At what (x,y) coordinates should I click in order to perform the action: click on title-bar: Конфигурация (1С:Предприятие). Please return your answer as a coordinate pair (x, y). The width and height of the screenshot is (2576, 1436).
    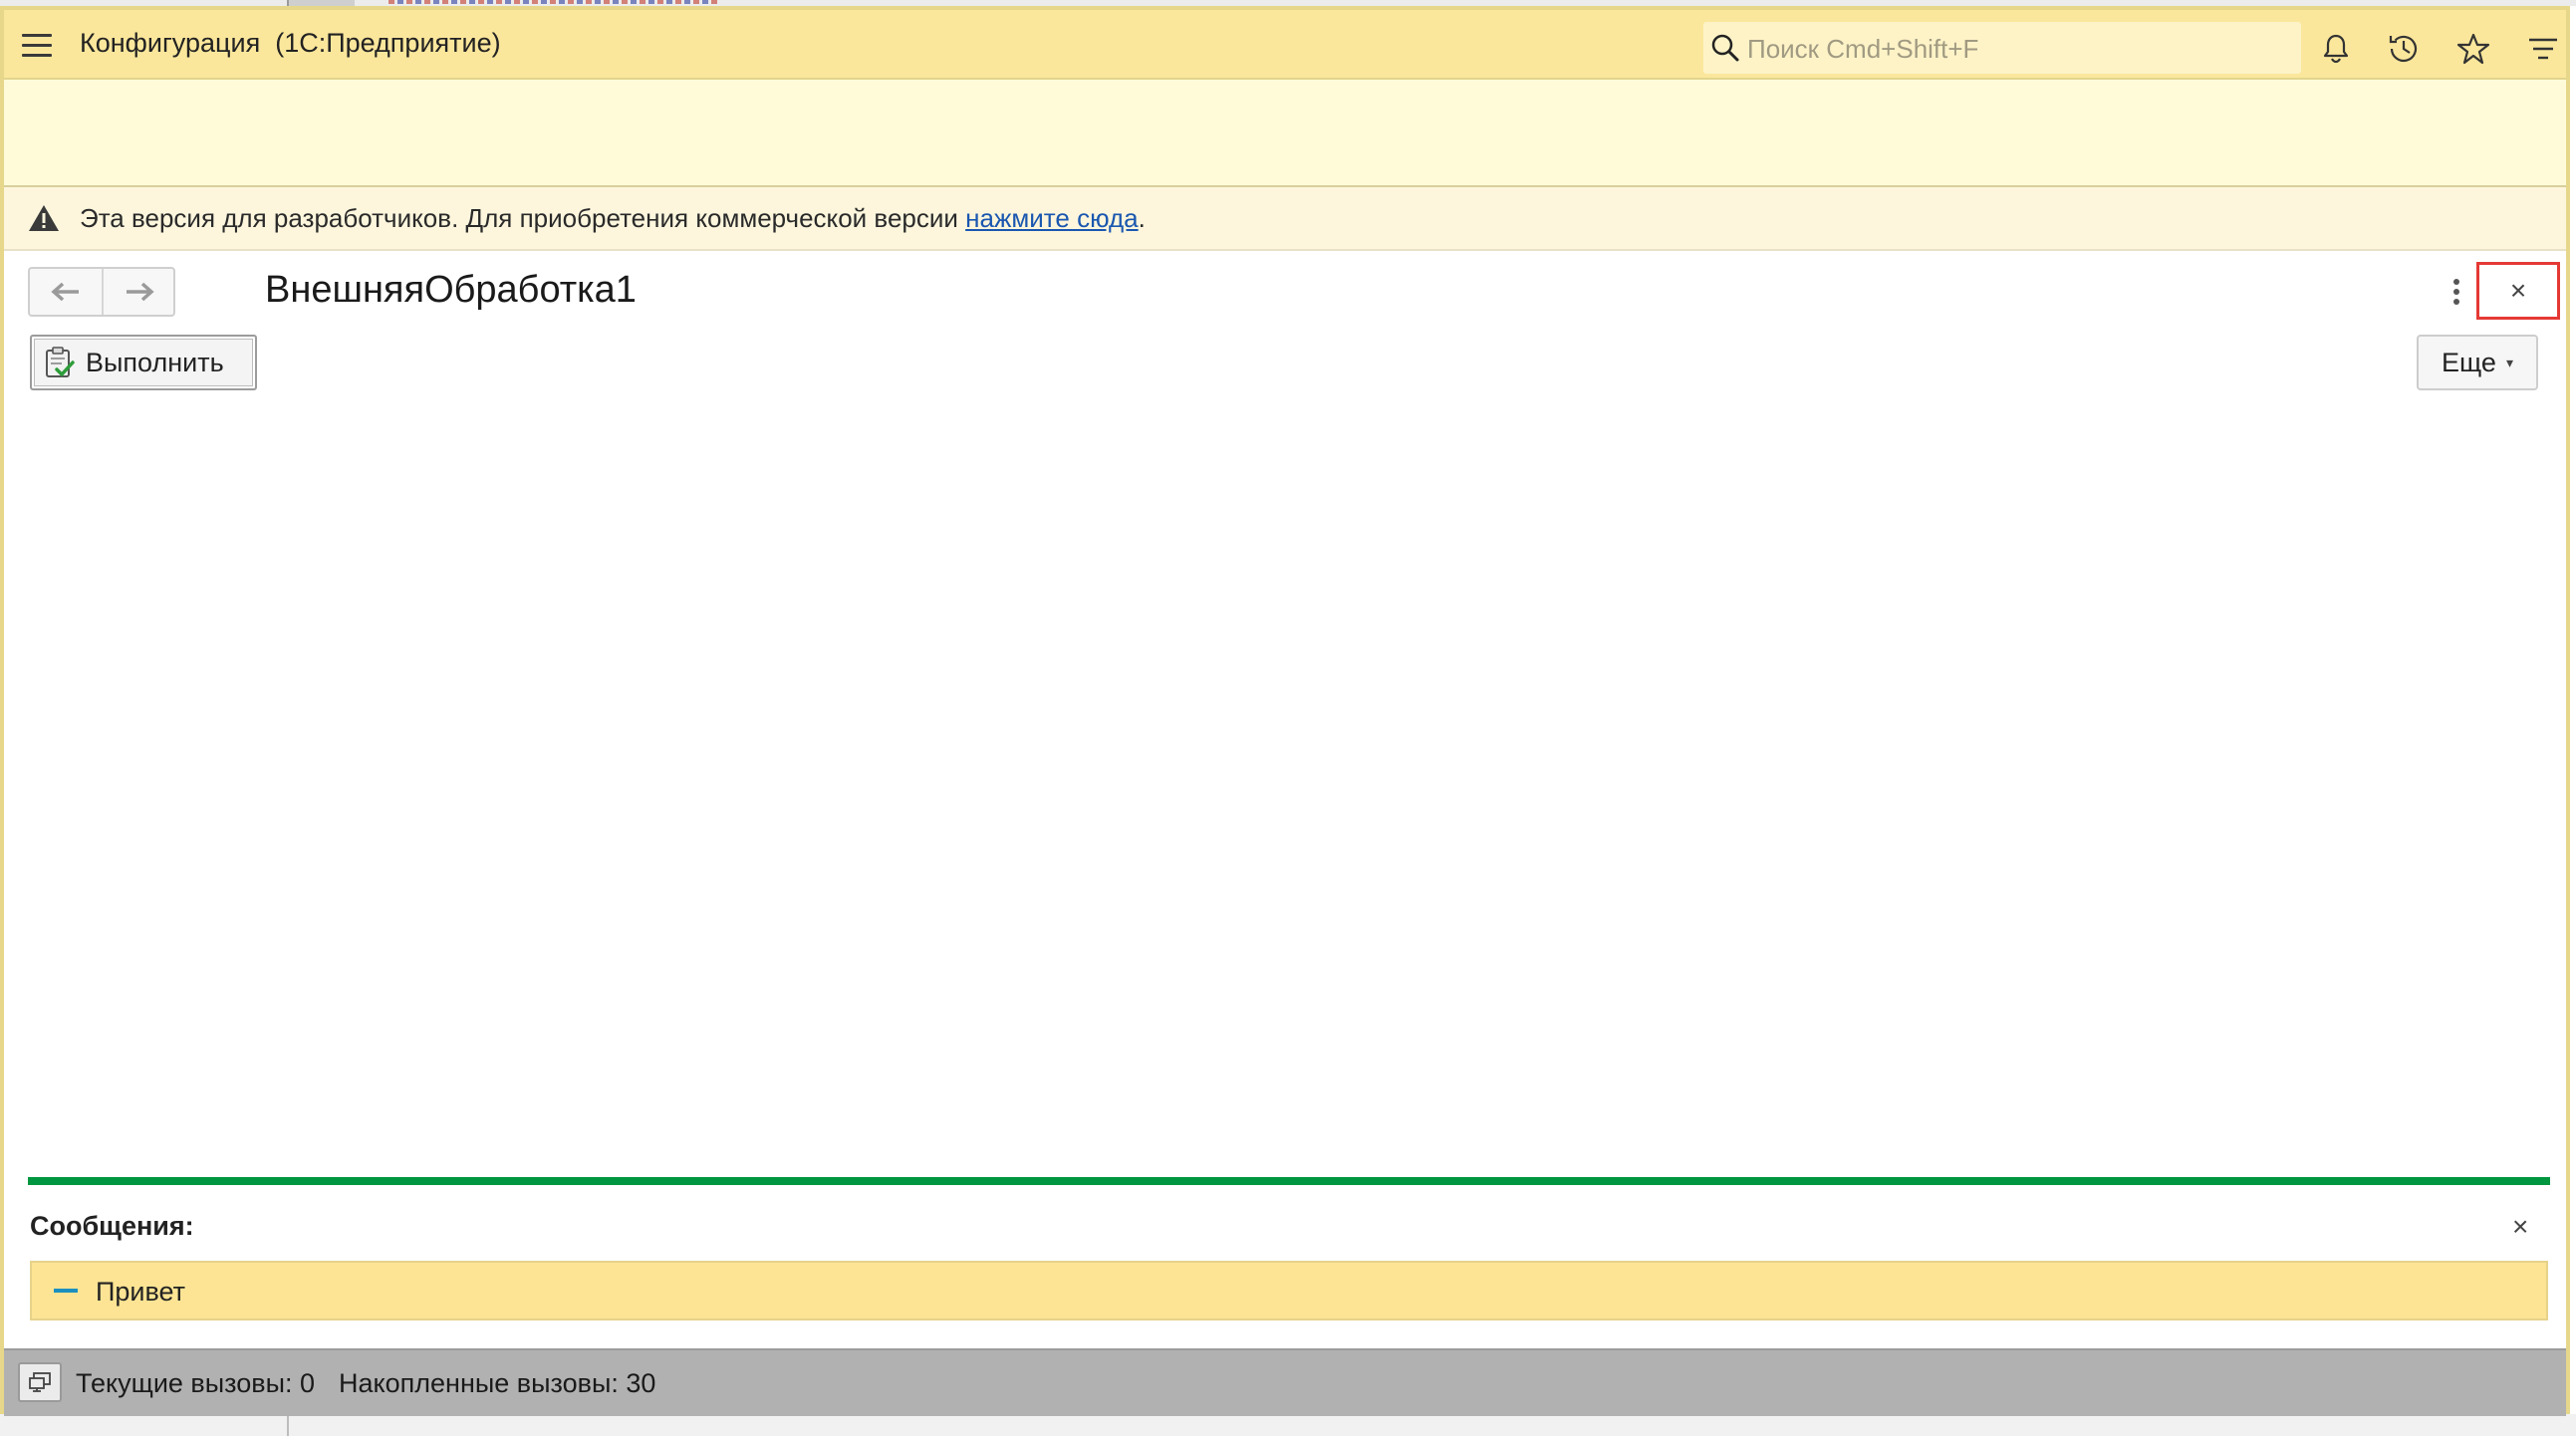
    Looking at the image, I should click on (1285, 45).